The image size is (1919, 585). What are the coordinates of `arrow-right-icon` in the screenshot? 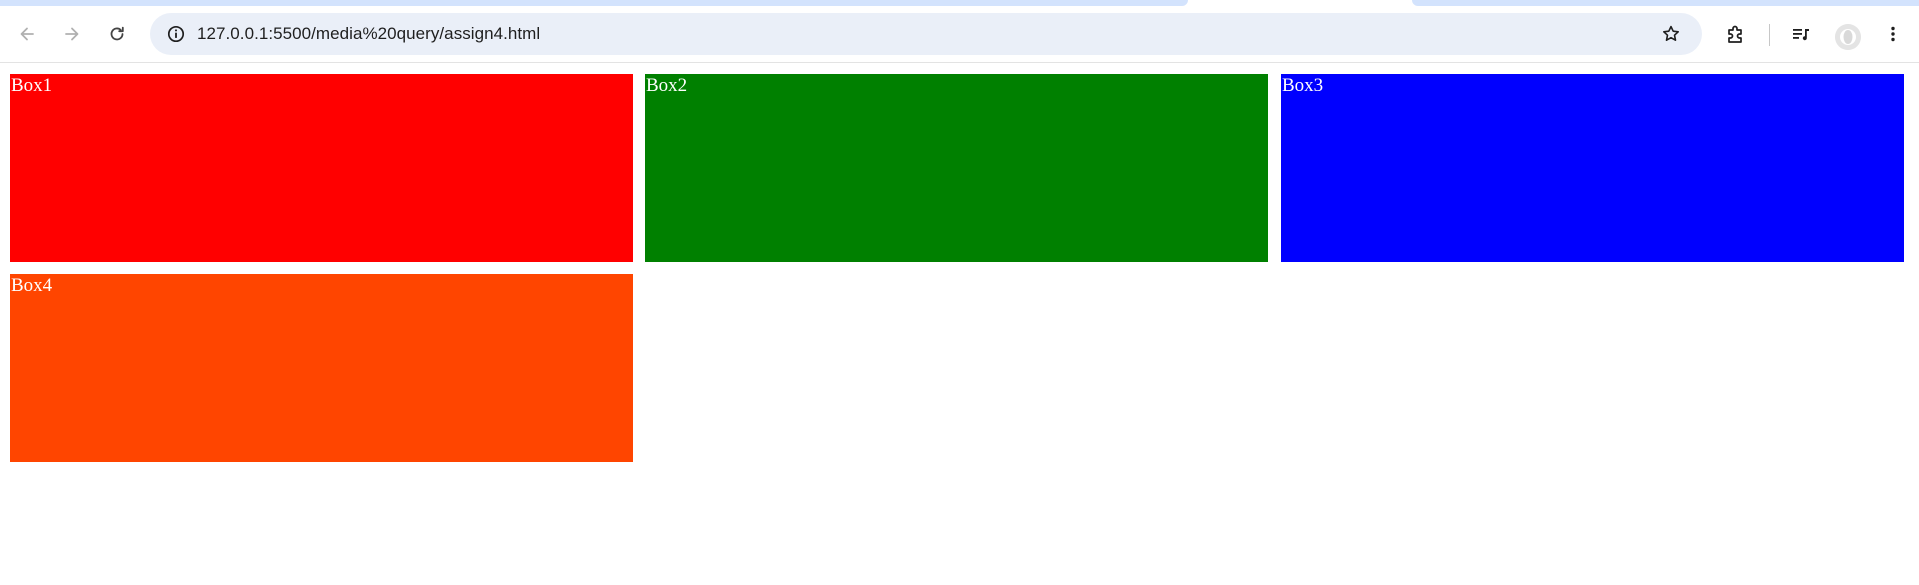 It's located at (72, 34).